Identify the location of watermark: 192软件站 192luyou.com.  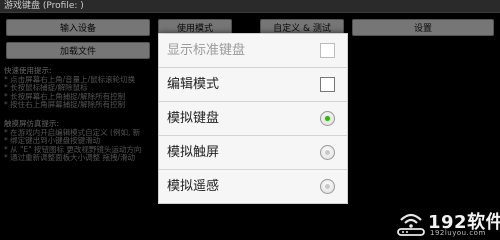
(446, 223).